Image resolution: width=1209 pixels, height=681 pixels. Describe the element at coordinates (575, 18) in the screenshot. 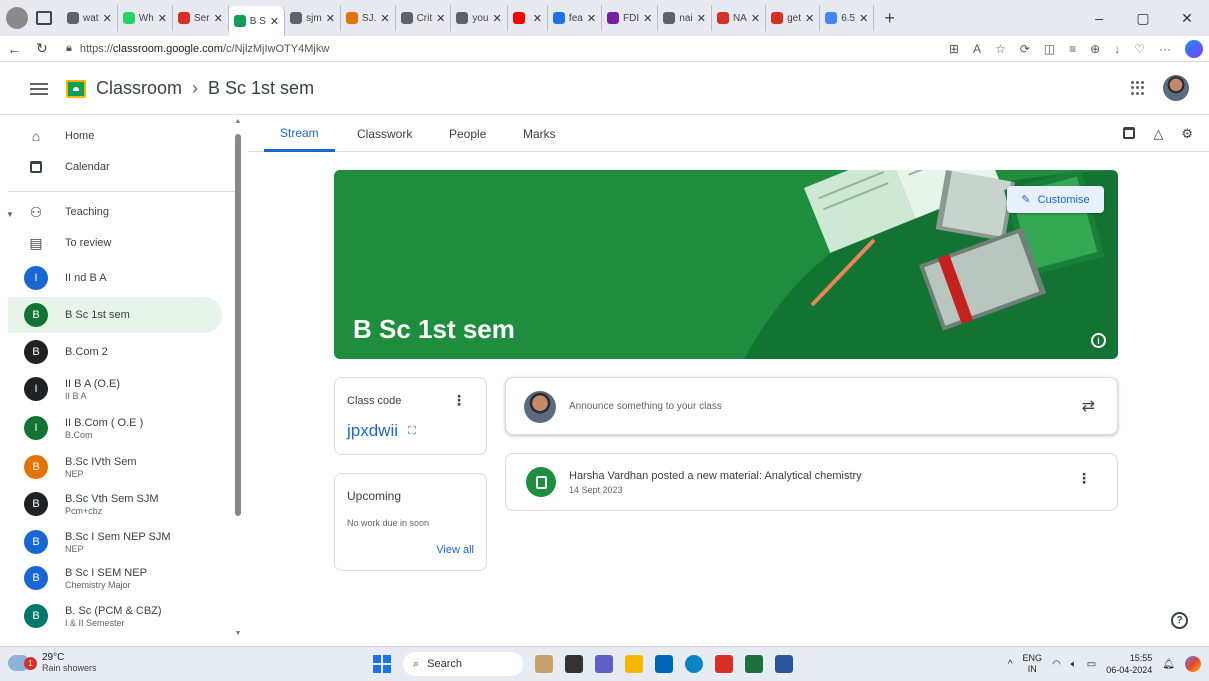

I see `browser-tab: fea ✕` at that location.